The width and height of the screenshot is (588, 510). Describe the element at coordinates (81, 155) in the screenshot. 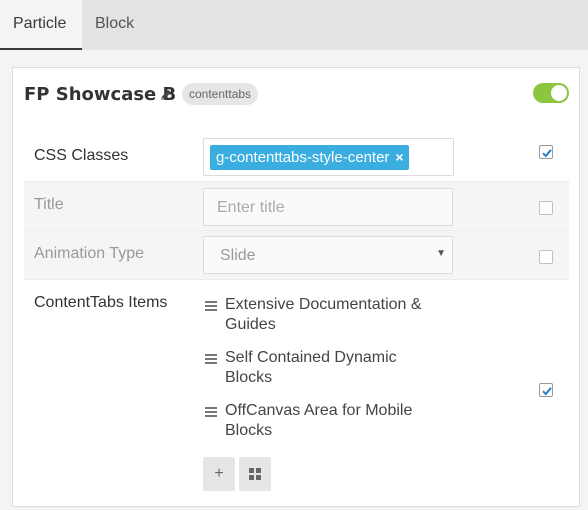

I see `css-classes-label: CSS Classes` at that location.